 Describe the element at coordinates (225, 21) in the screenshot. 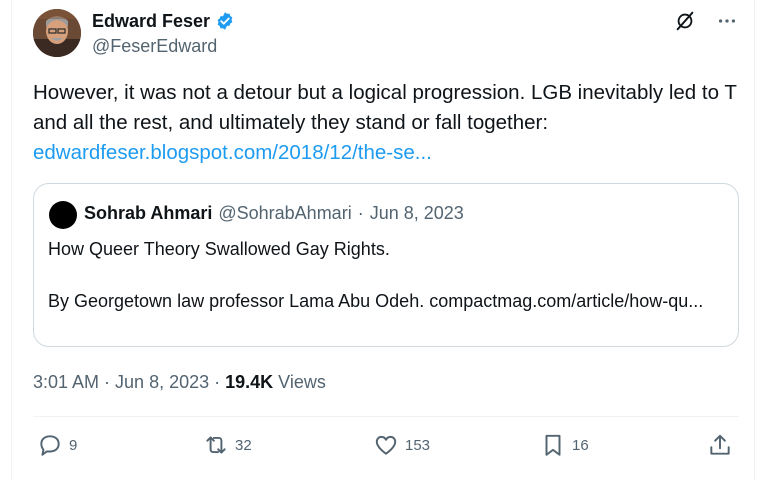

I see `verified-badge-icon` at that location.